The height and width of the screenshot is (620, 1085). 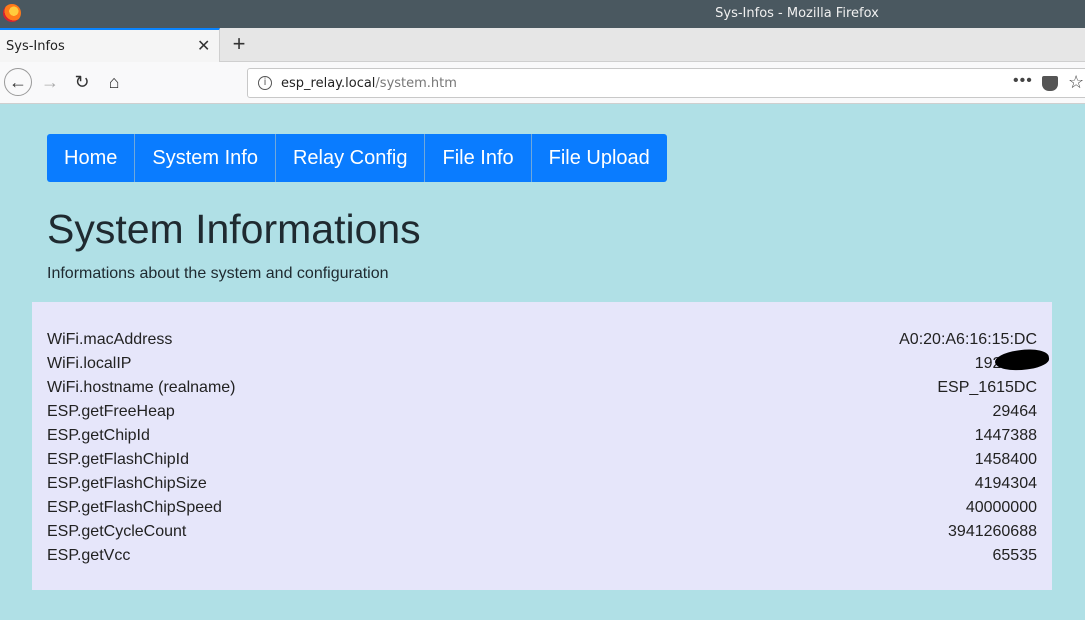 I want to click on info-key: ESP.getChipId, so click(x=98, y=435).